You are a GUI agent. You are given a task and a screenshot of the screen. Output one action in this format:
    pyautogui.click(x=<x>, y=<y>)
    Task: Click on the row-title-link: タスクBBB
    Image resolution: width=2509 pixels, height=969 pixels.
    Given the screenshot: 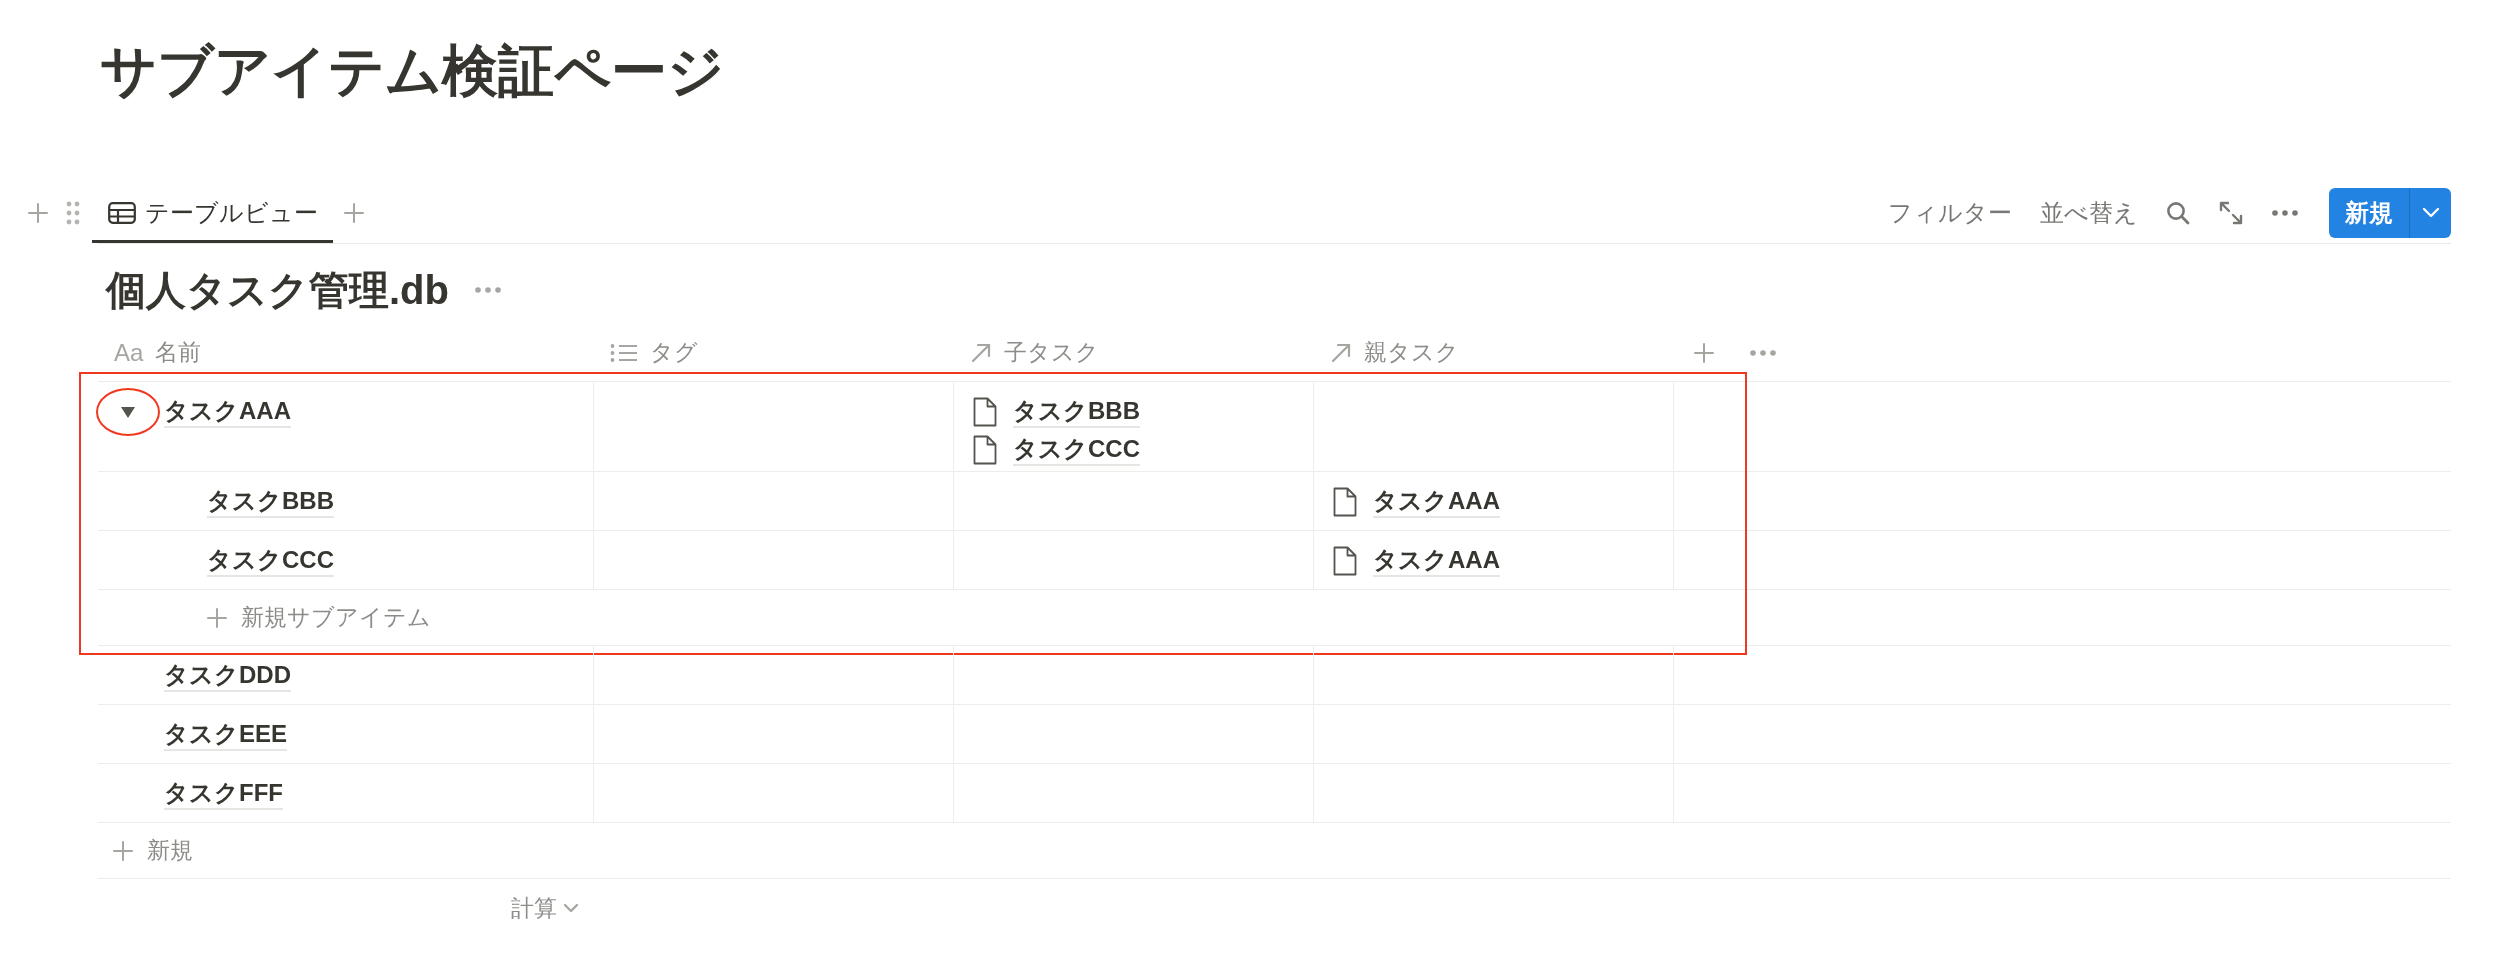 What is the action you would take?
    pyautogui.click(x=270, y=502)
    